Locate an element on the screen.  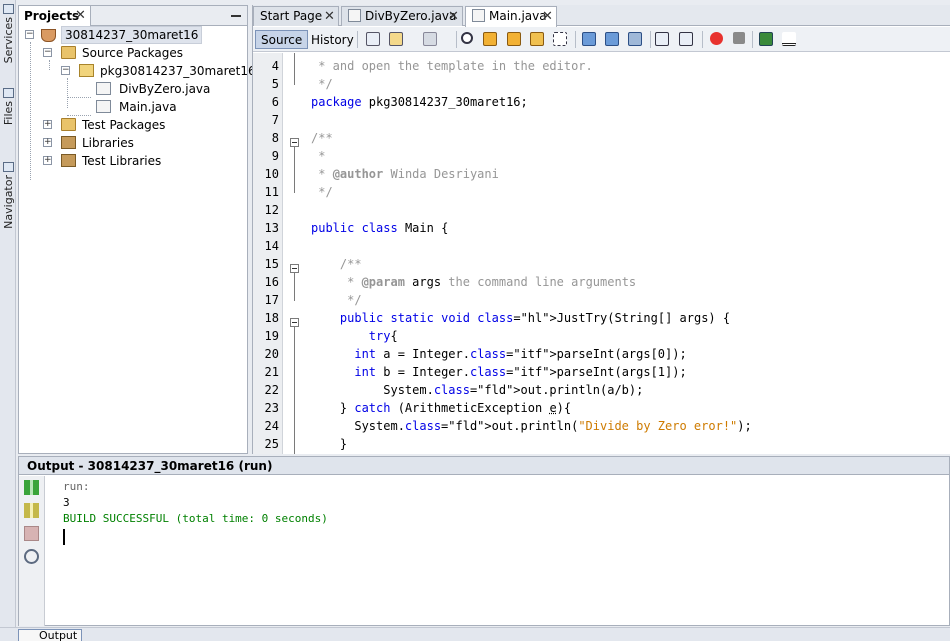
next-bookmark-icon is located at coordinates (612, 39).